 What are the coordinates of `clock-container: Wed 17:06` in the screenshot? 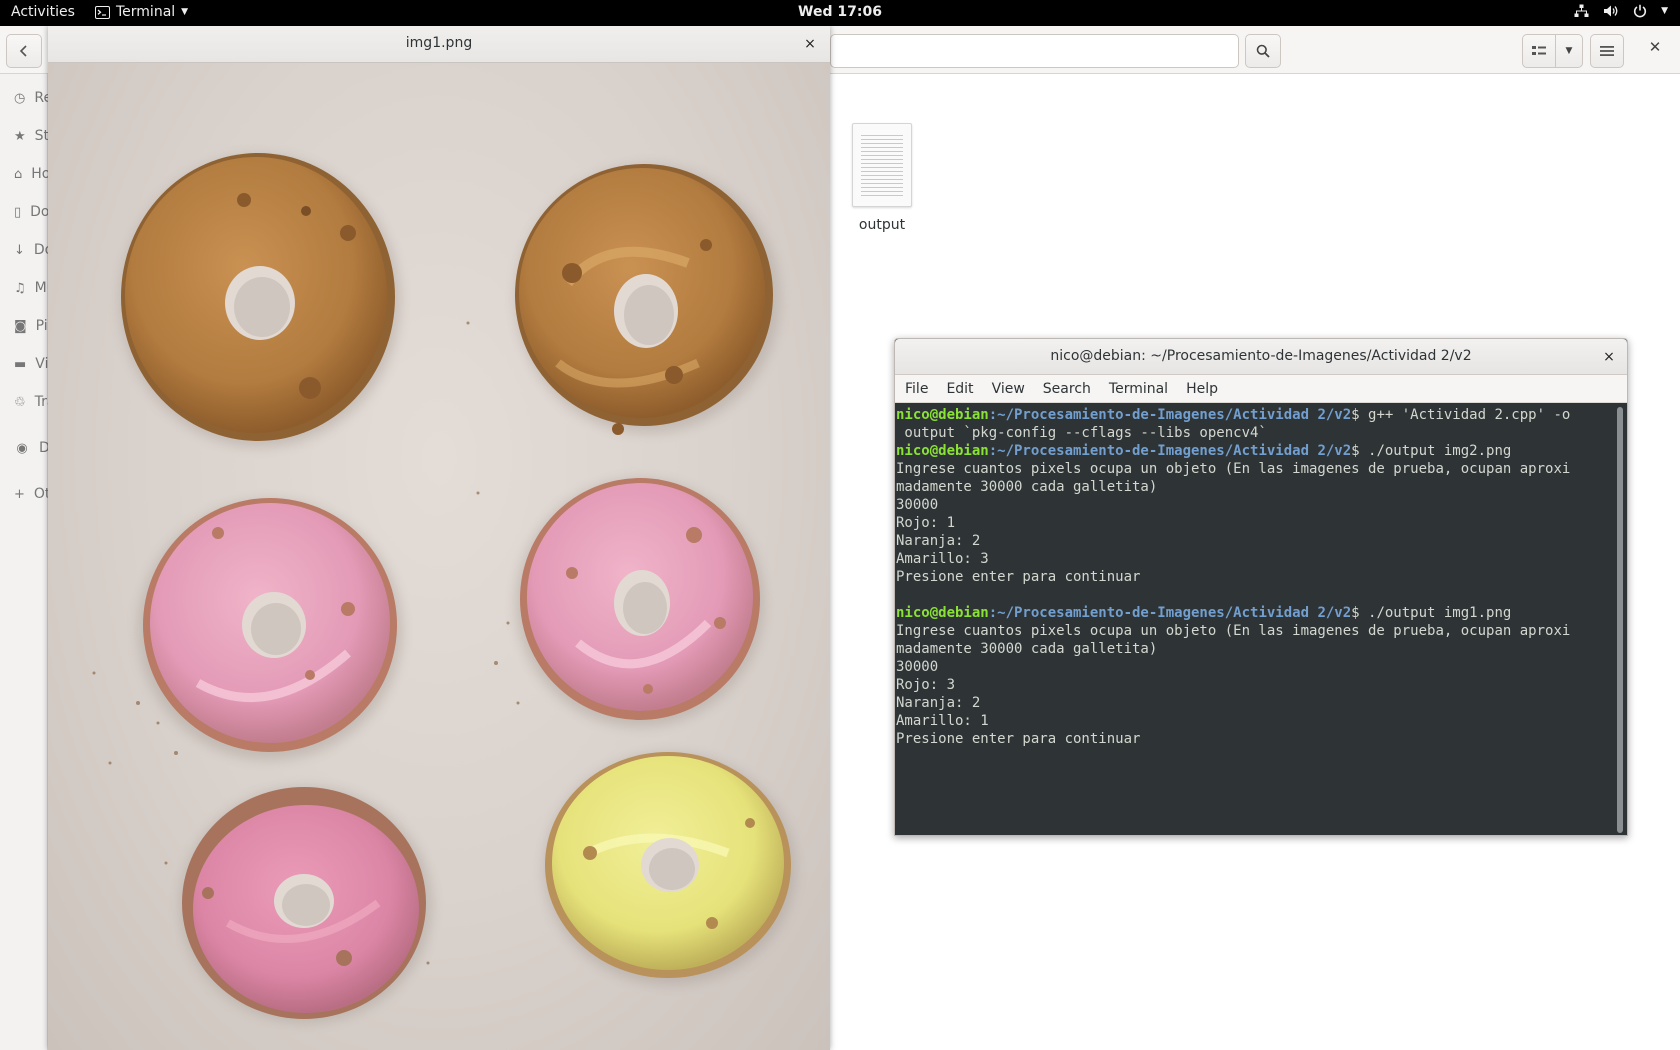 It's located at (840, 12).